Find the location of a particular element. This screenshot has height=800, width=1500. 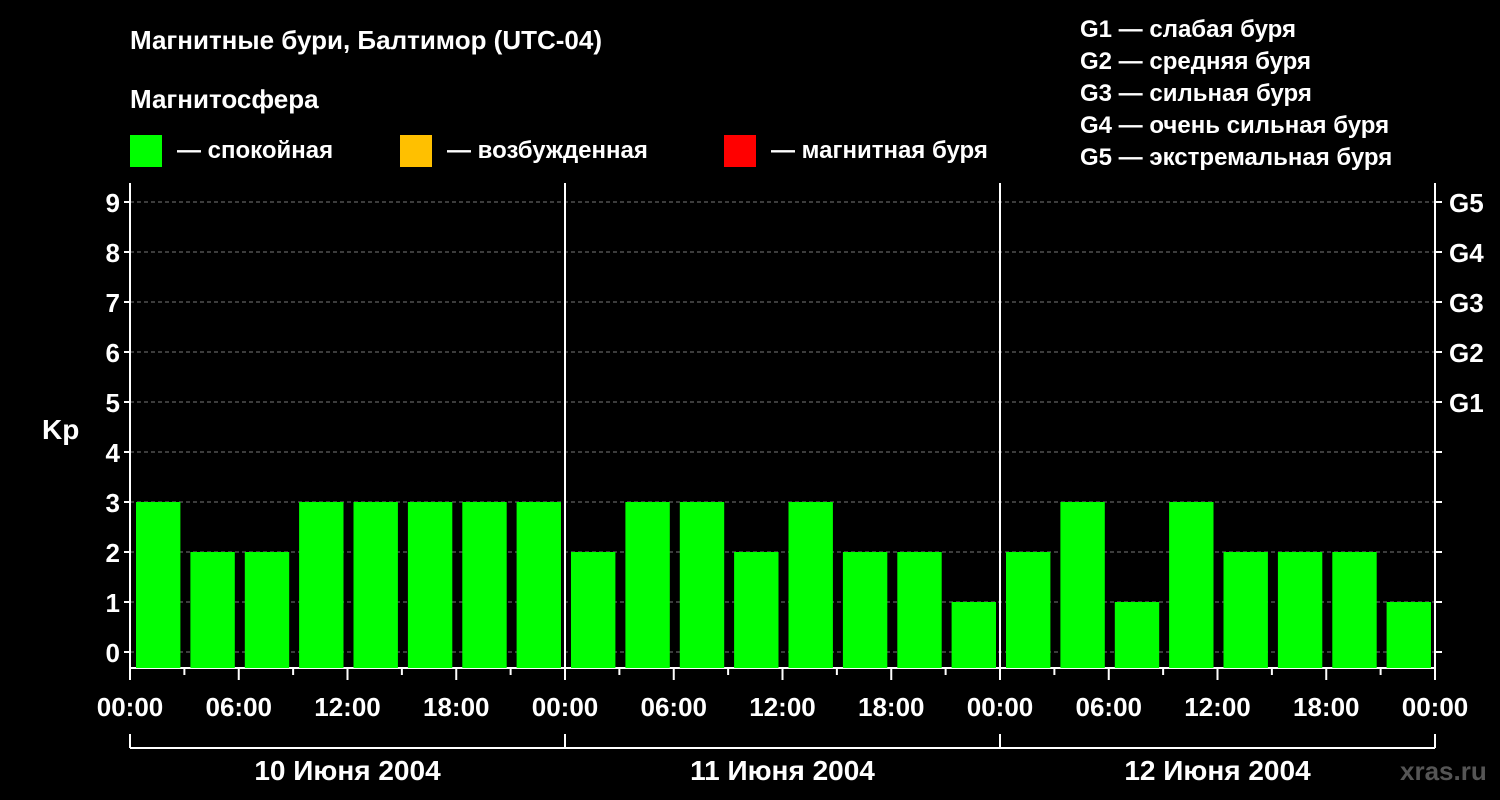

y-tick-label: 8 is located at coordinates (113, 253).